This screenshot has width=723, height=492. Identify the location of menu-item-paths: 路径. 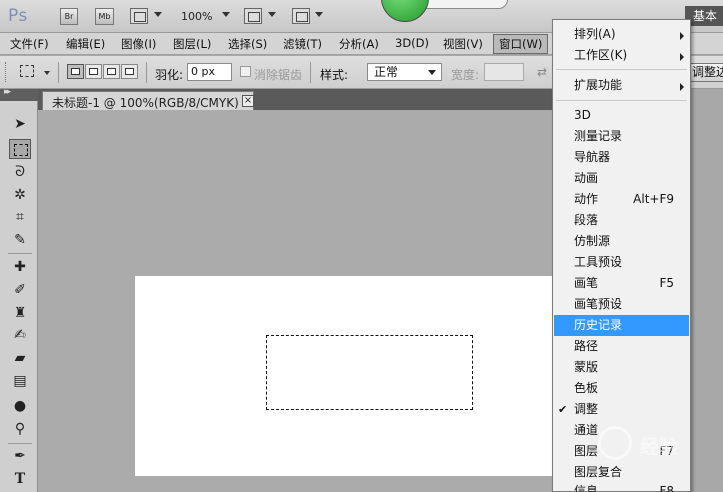
(621, 346).